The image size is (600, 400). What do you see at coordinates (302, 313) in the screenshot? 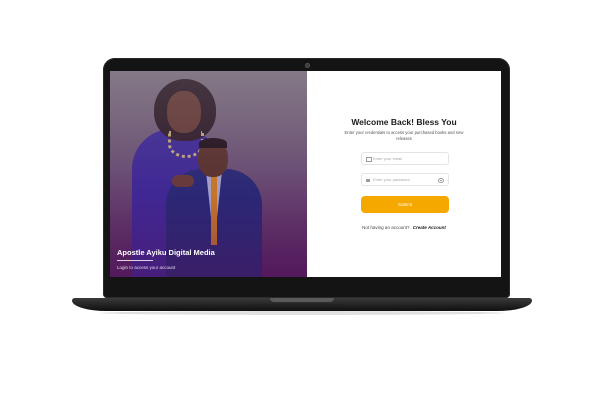
I see `laptop-shadow` at bounding box center [302, 313].